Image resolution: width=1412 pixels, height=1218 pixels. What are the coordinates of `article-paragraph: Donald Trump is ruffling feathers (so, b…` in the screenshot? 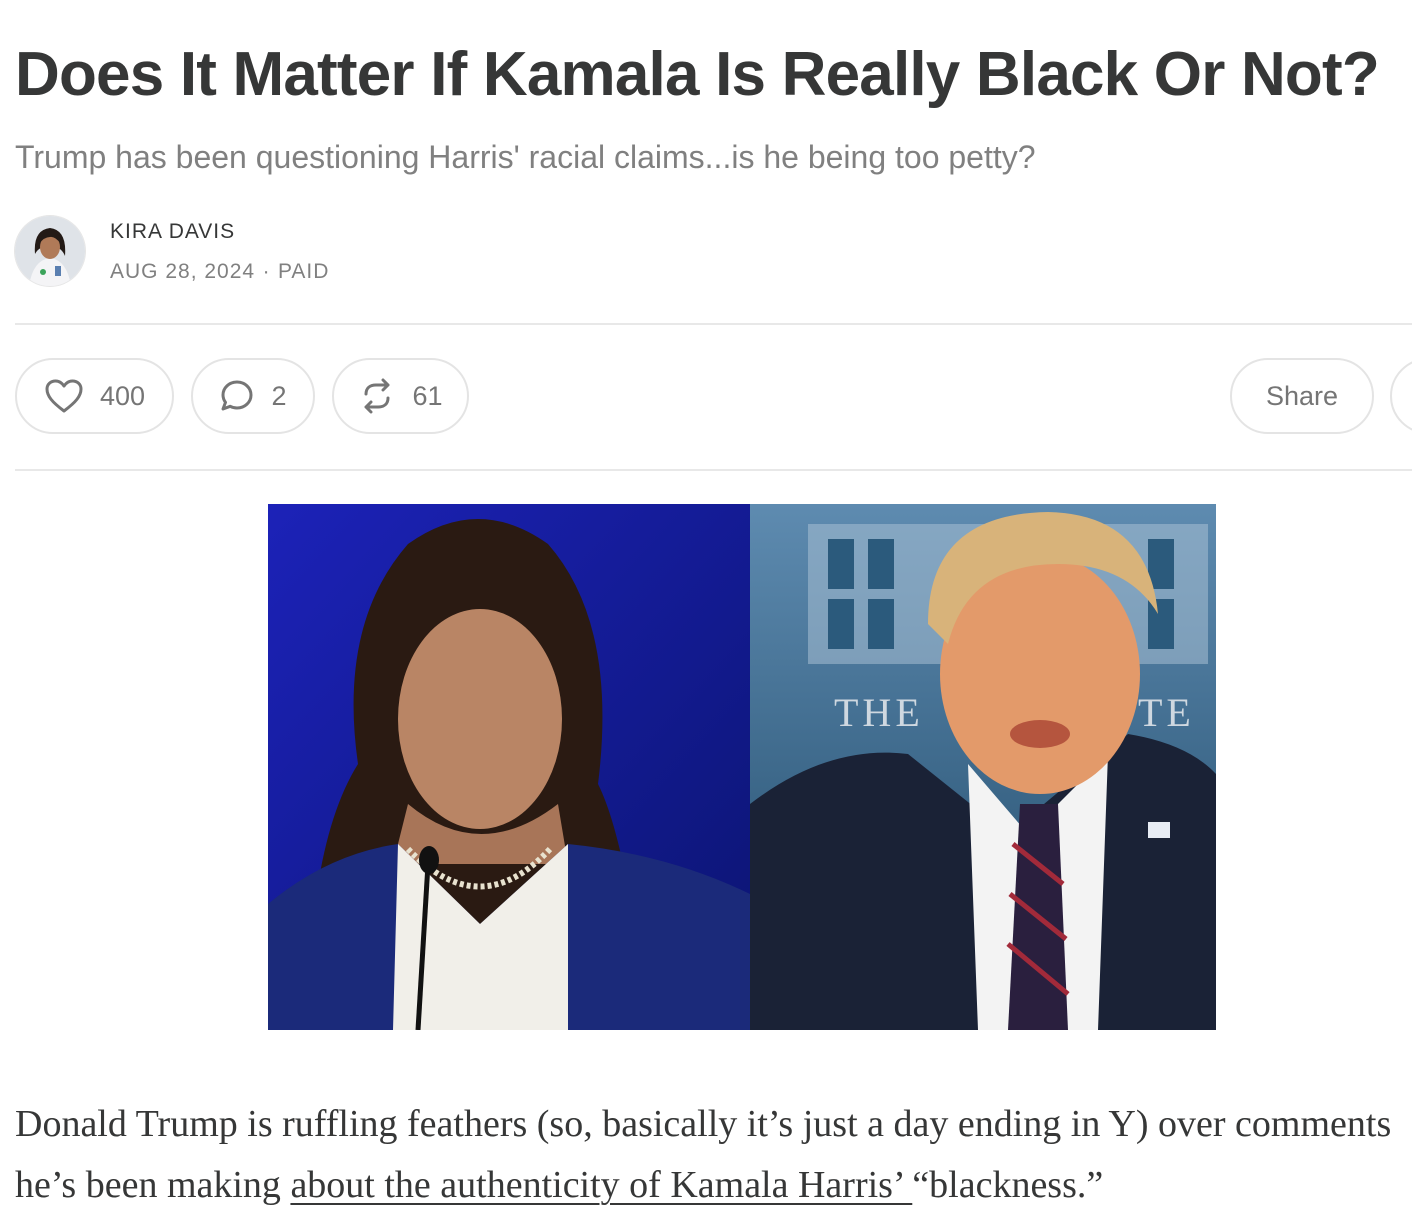 It's located at (710, 1155).